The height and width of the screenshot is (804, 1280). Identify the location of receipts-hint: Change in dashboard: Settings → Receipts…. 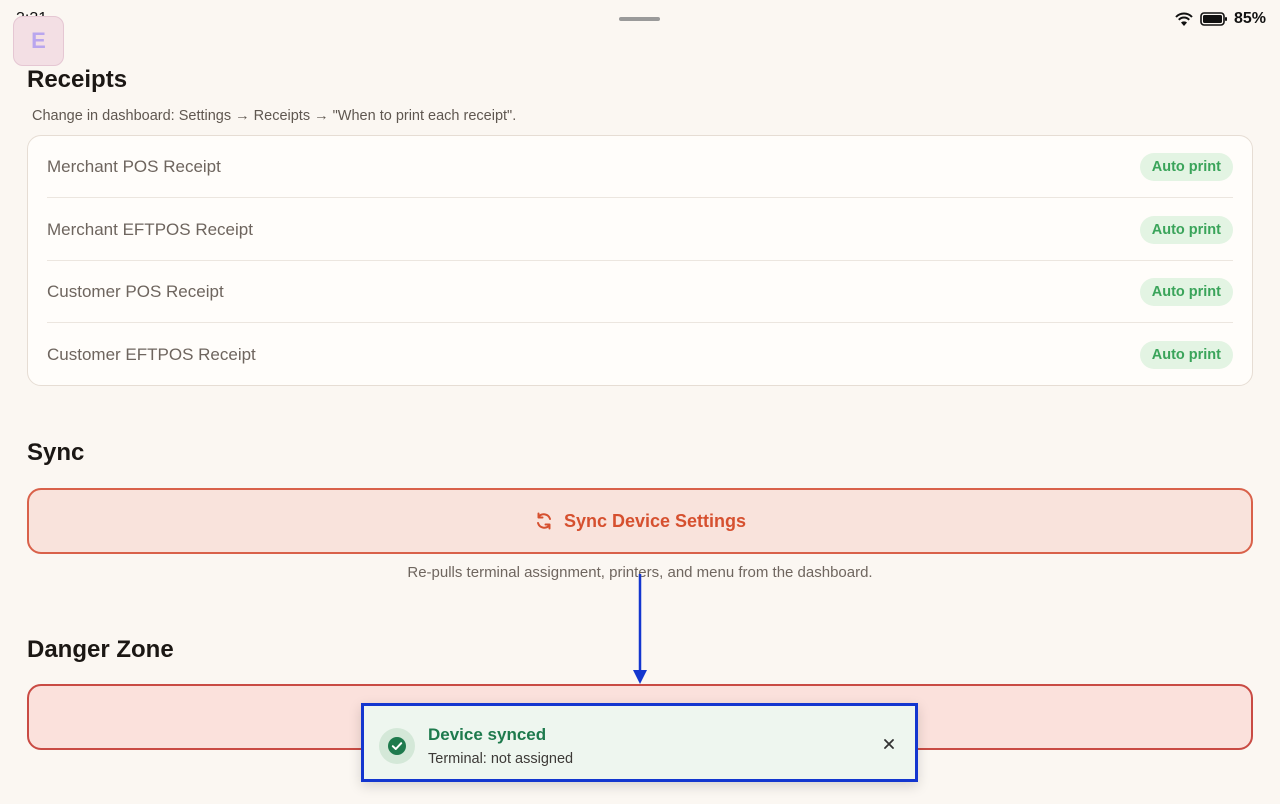
(274, 116).